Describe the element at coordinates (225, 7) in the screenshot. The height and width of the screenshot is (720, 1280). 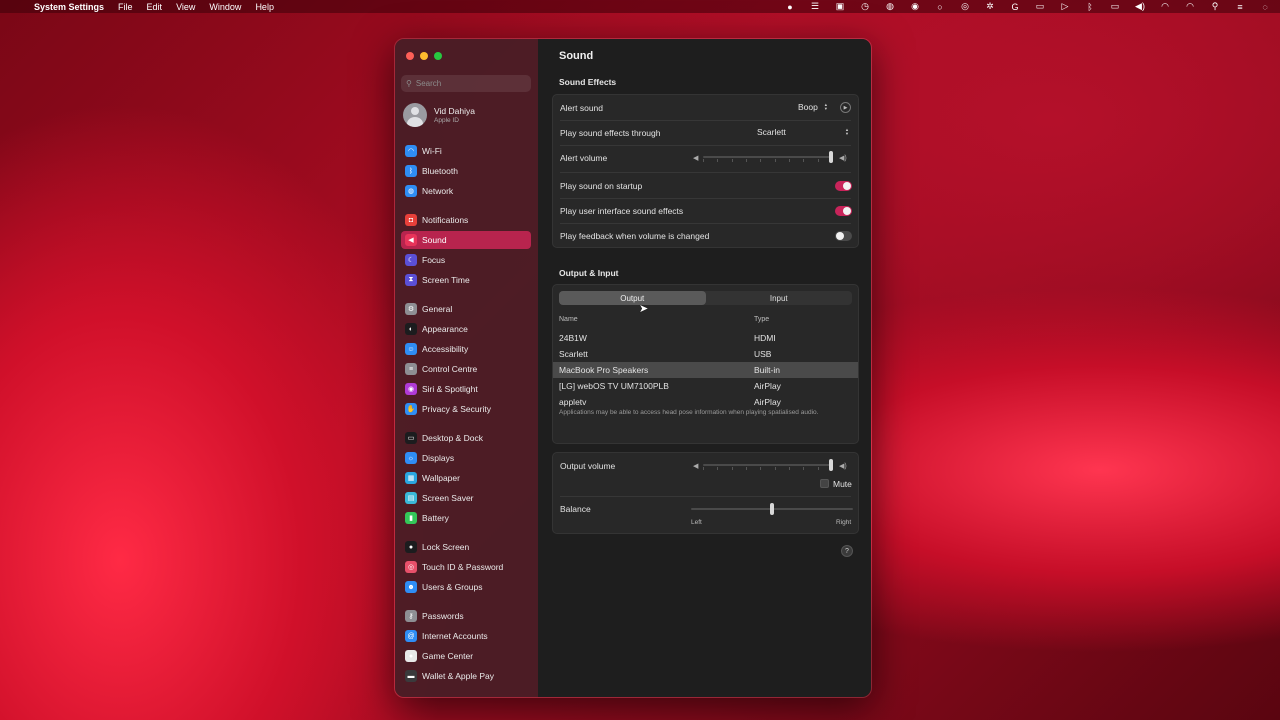
I see `menu-window: Window` at that location.